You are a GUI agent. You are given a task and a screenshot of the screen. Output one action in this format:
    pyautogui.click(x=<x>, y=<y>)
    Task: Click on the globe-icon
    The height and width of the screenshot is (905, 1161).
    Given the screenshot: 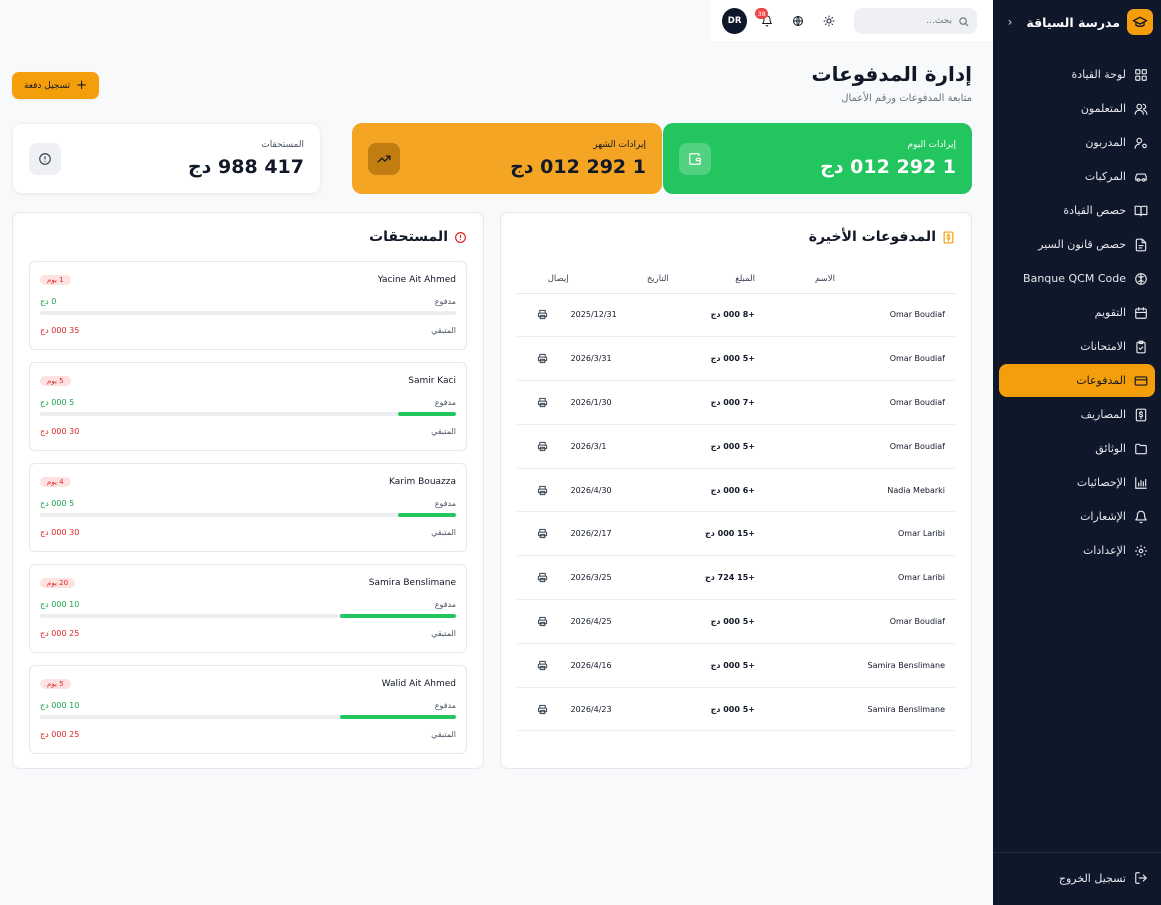 What is the action you would take?
    pyautogui.click(x=797, y=21)
    